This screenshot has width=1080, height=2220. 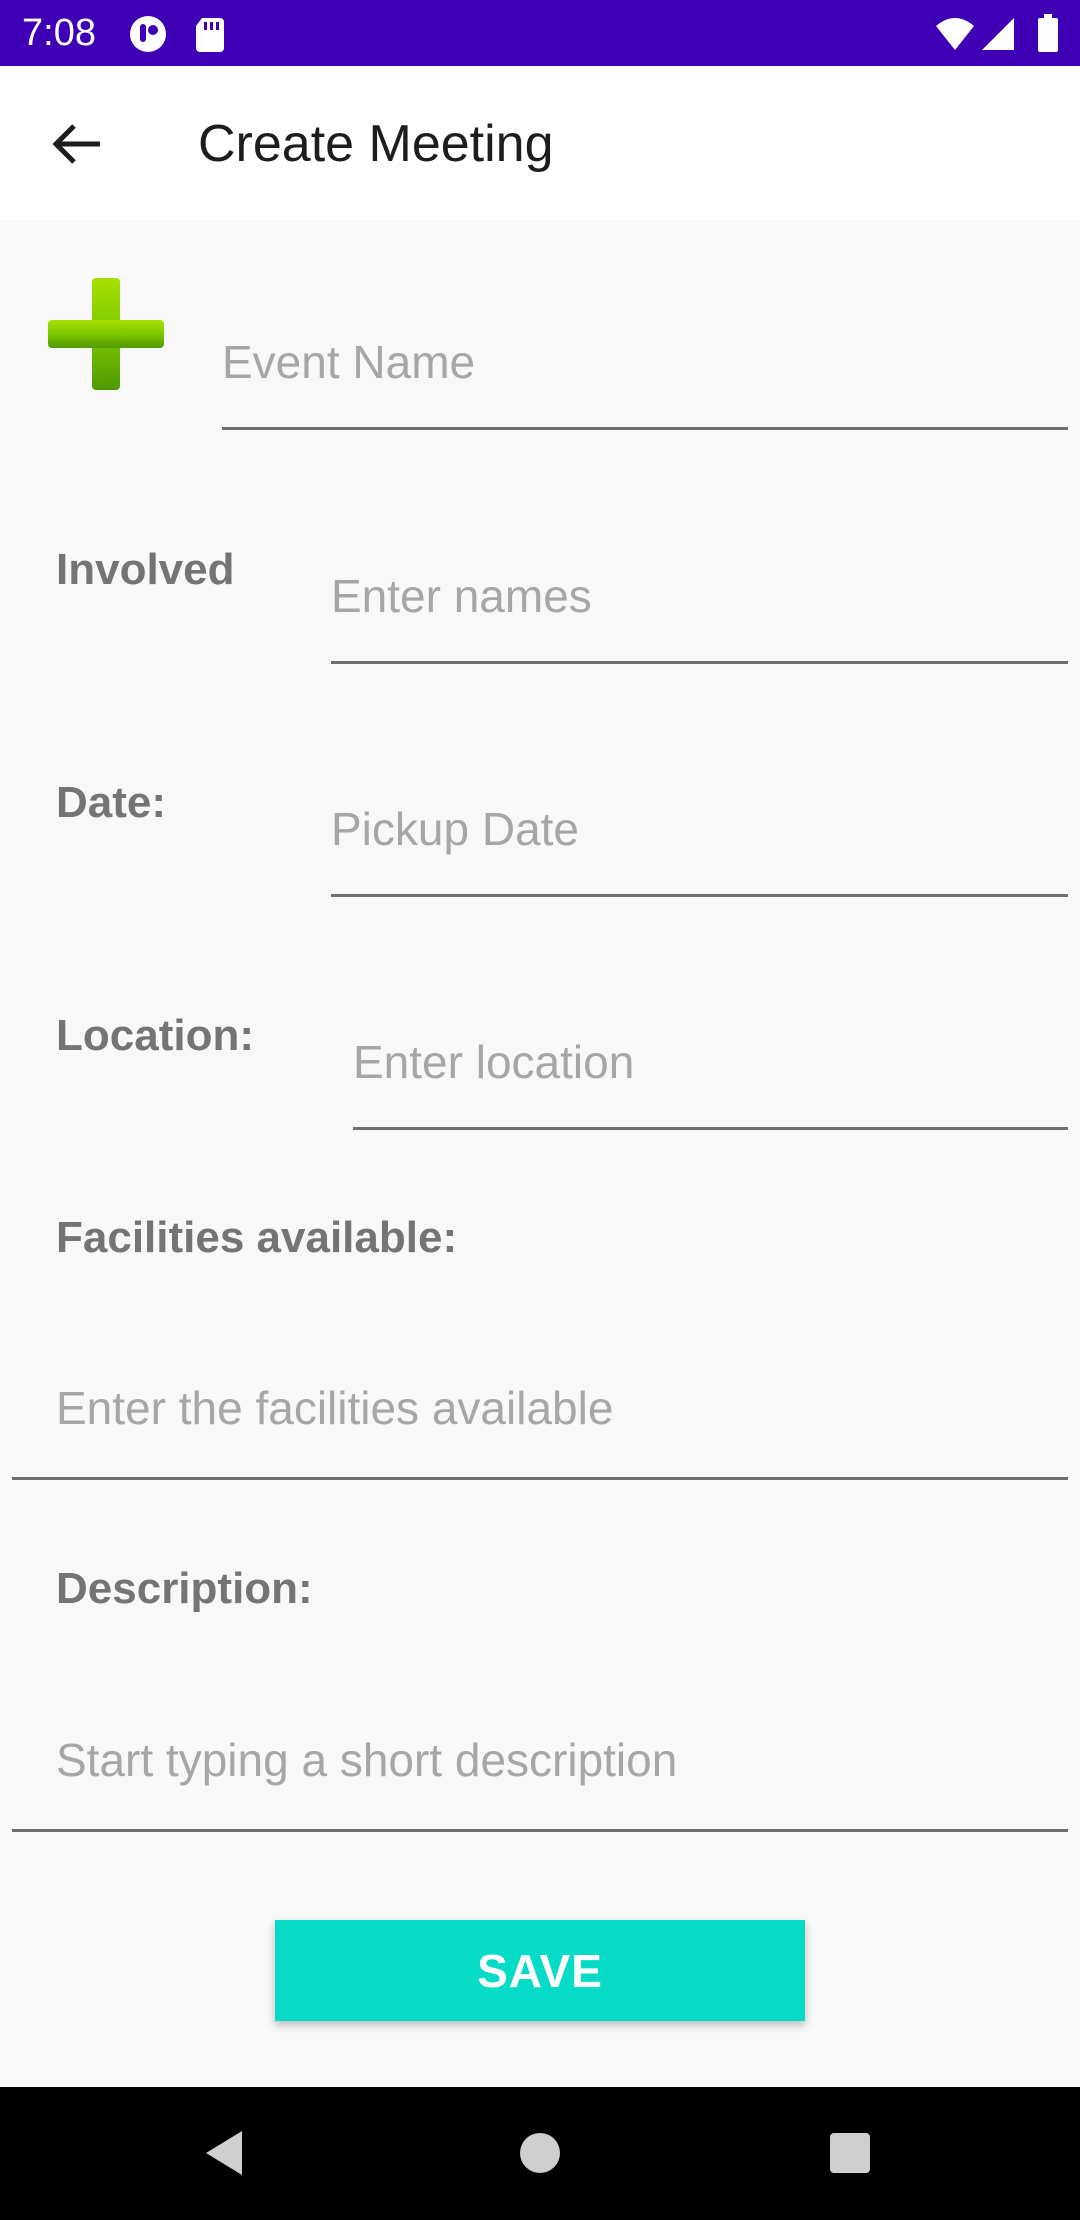 I want to click on nav-home-button, so click(x=540, y=2153).